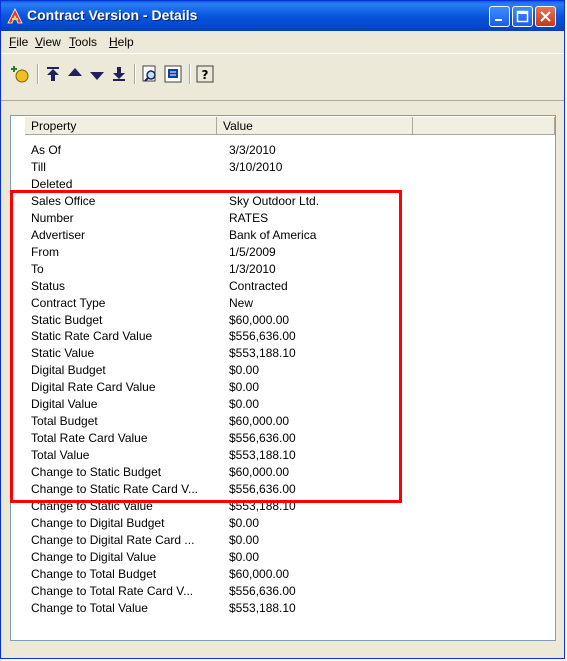 This screenshot has width=567, height=661. Describe the element at coordinates (97, 74) in the screenshot. I see `move-down-icon` at that location.